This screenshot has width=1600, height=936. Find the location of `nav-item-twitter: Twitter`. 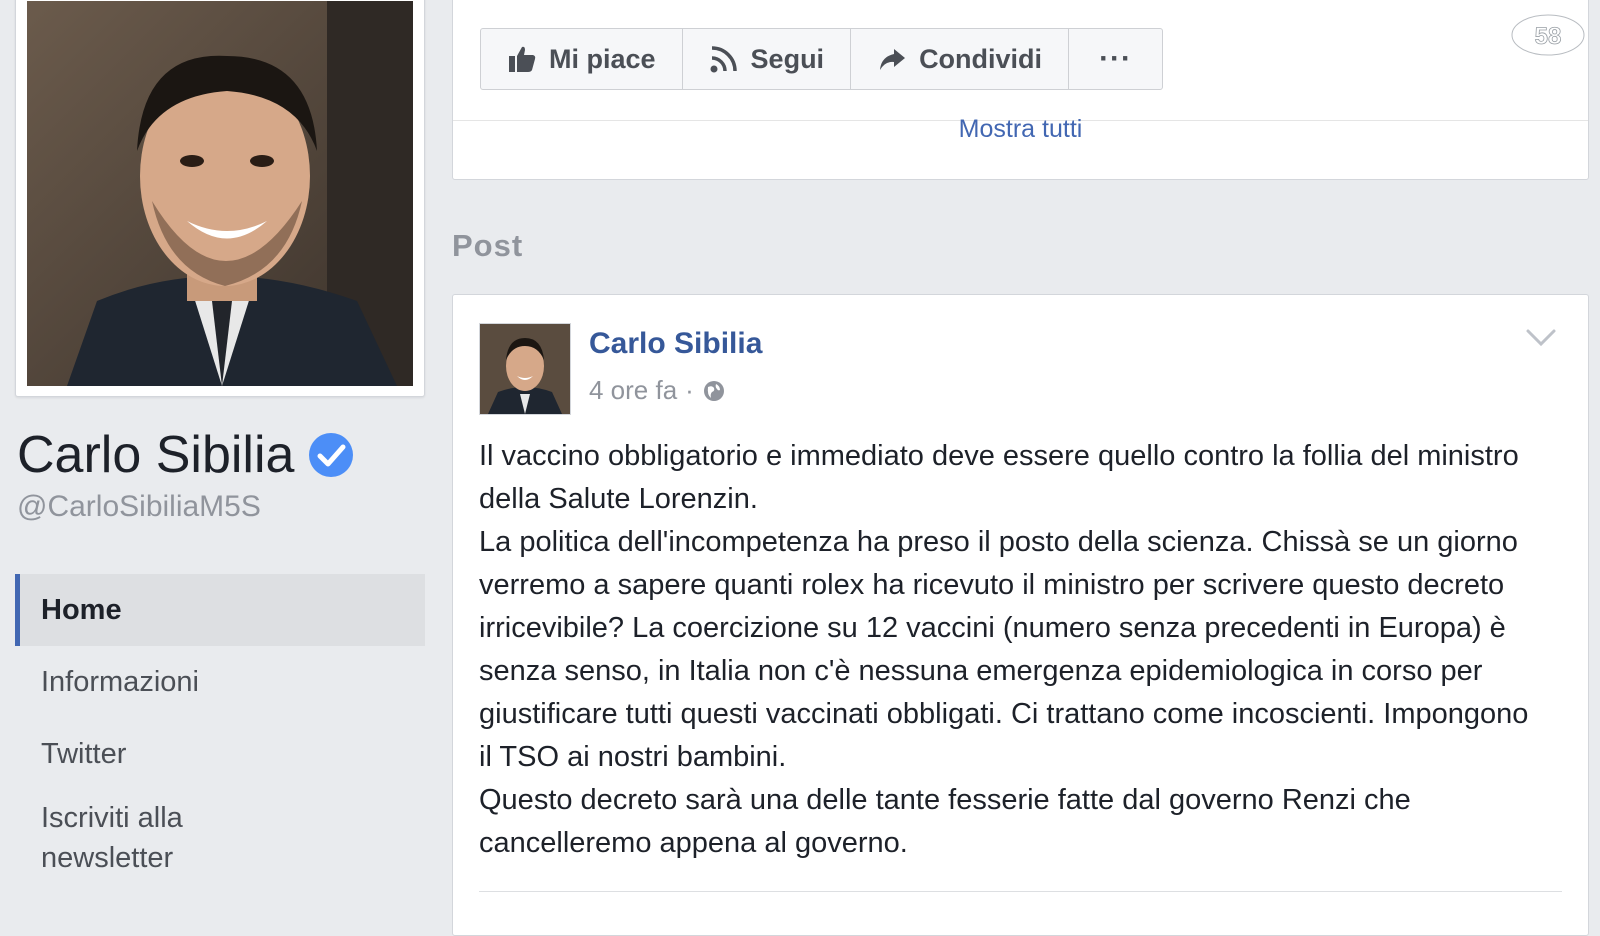

nav-item-twitter: Twitter is located at coordinates (220, 754).